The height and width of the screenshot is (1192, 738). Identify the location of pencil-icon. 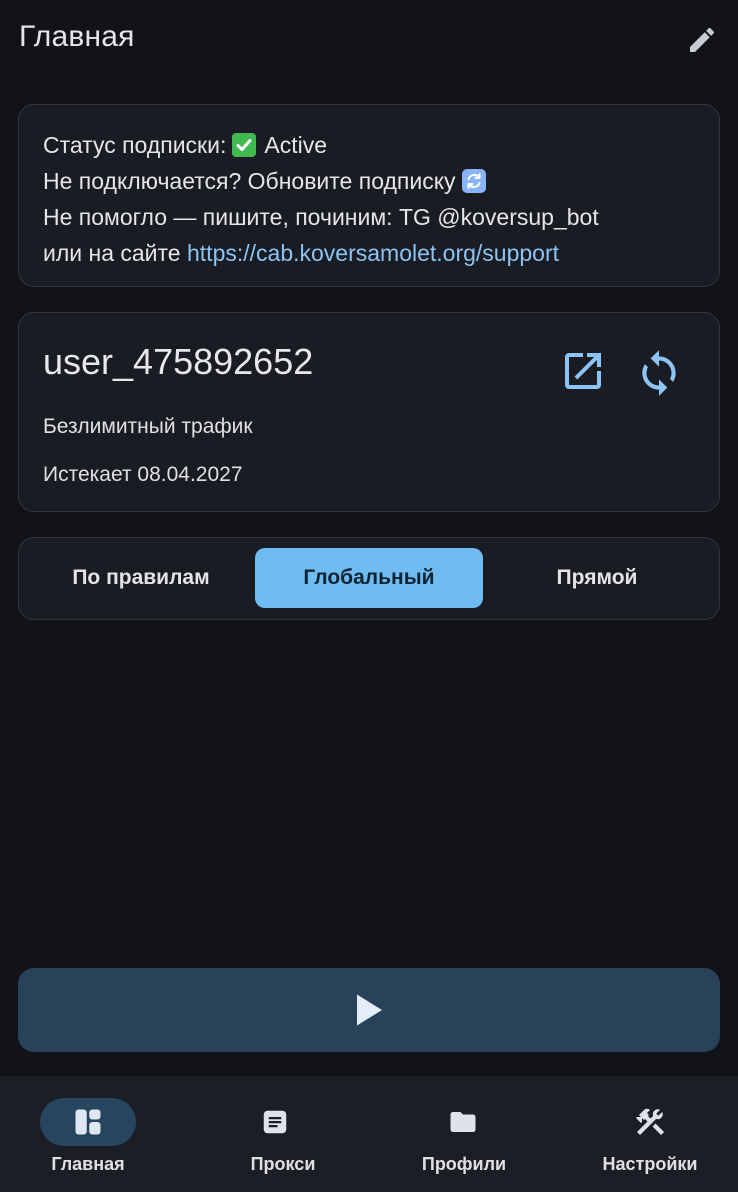
(702, 39).